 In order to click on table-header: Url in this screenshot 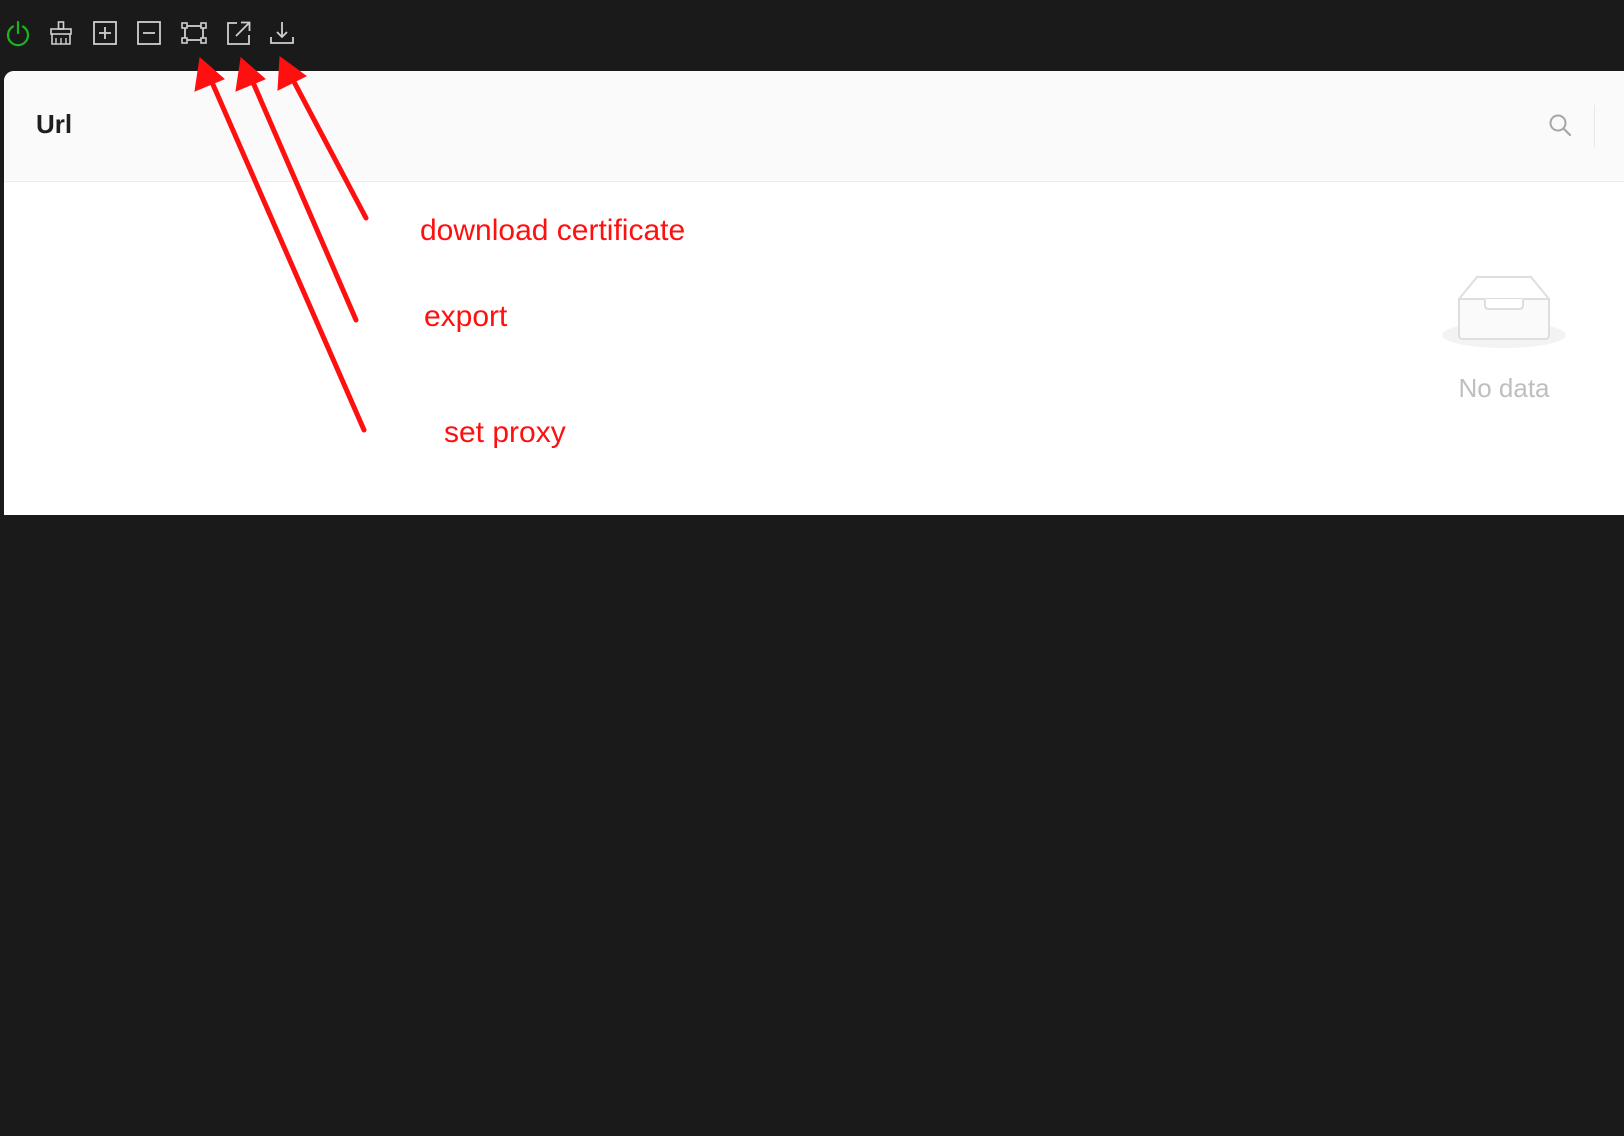, I will do `click(814, 126)`.